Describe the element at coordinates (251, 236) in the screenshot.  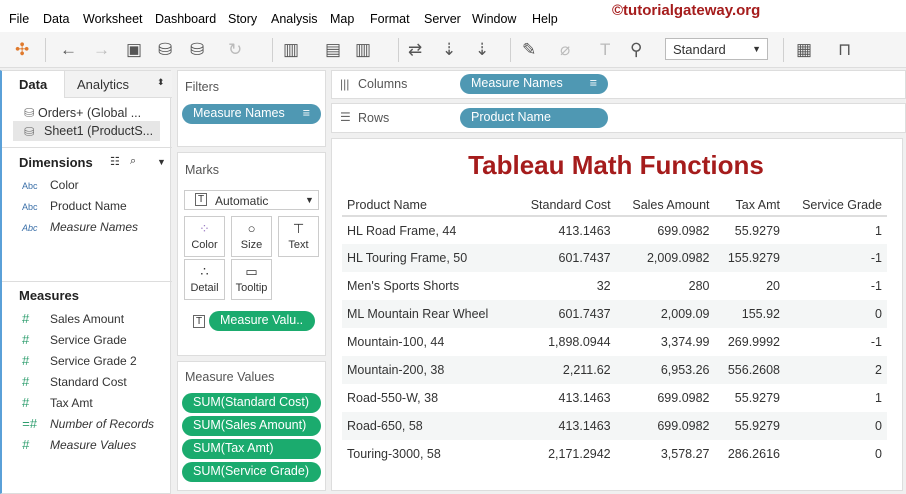
I see `marks-size-button: ○ Size` at that location.